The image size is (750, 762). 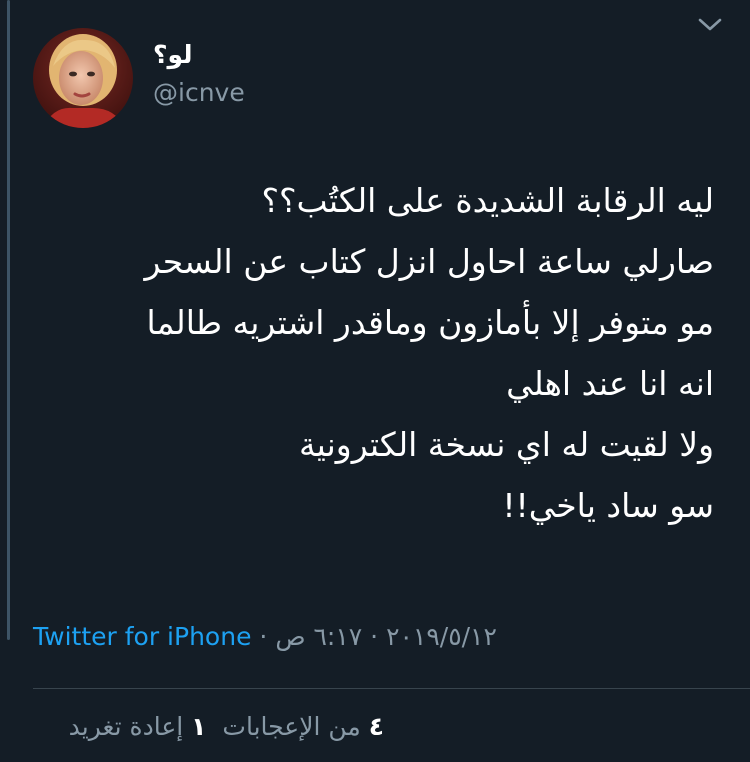 What do you see at coordinates (8, 320) in the screenshot?
I see `thread-line` at bounding box center [8, 320].